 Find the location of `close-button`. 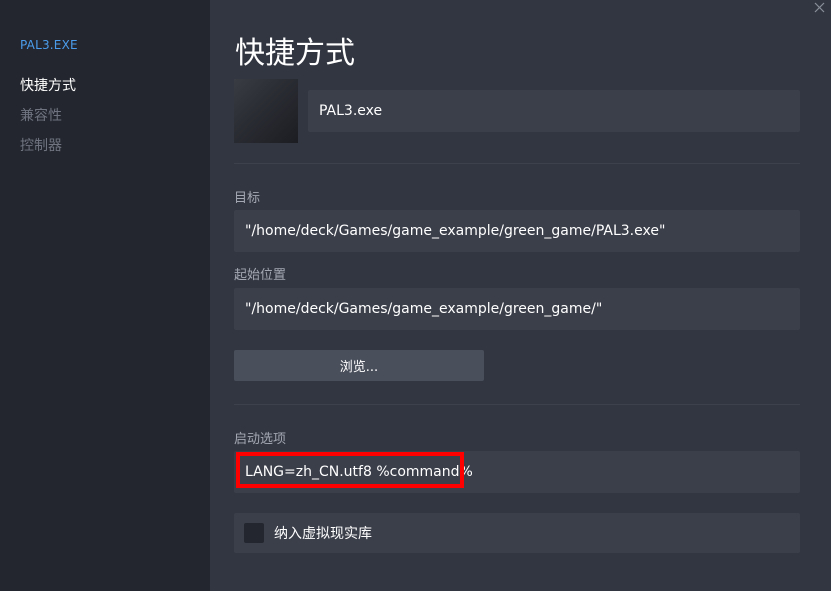

close-button is located at coordinates (819, 8).